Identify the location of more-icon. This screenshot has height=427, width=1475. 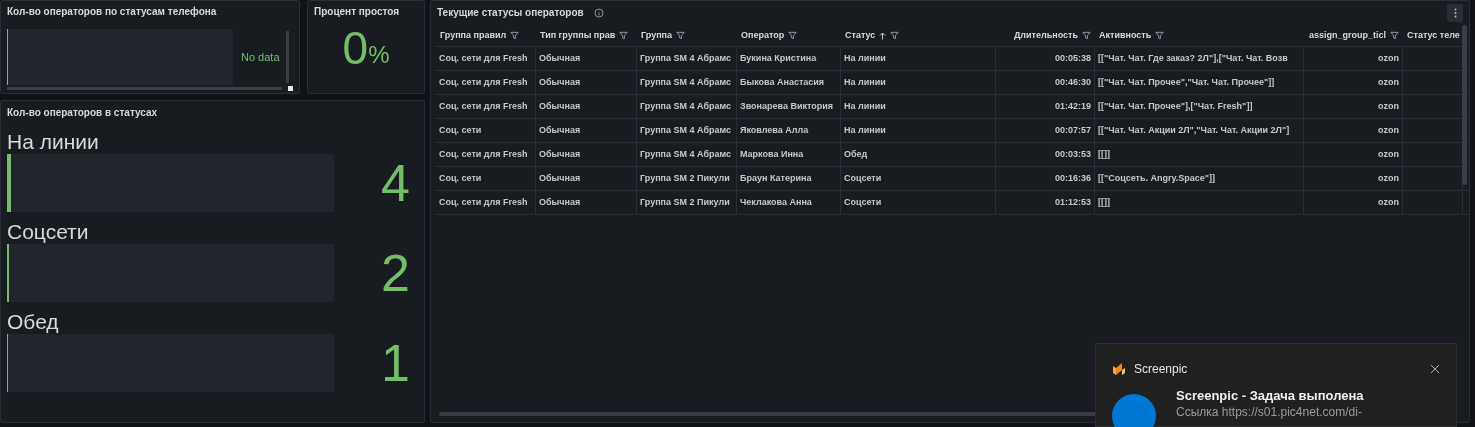
(1455, 12).